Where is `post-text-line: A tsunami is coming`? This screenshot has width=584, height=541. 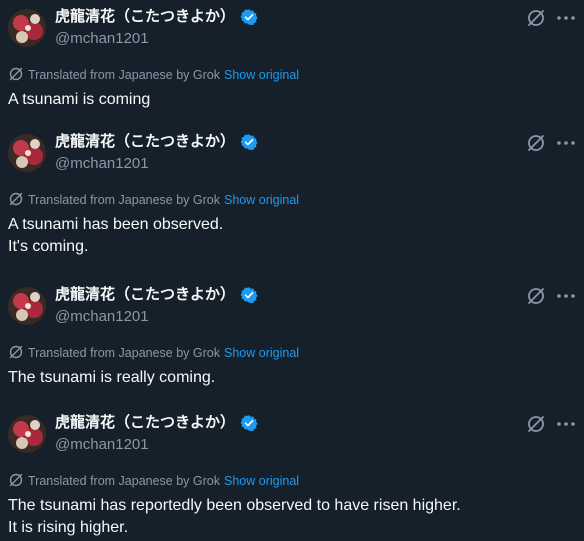 post-text-line: A tsunami is coming is located at coordinates (79, 99).